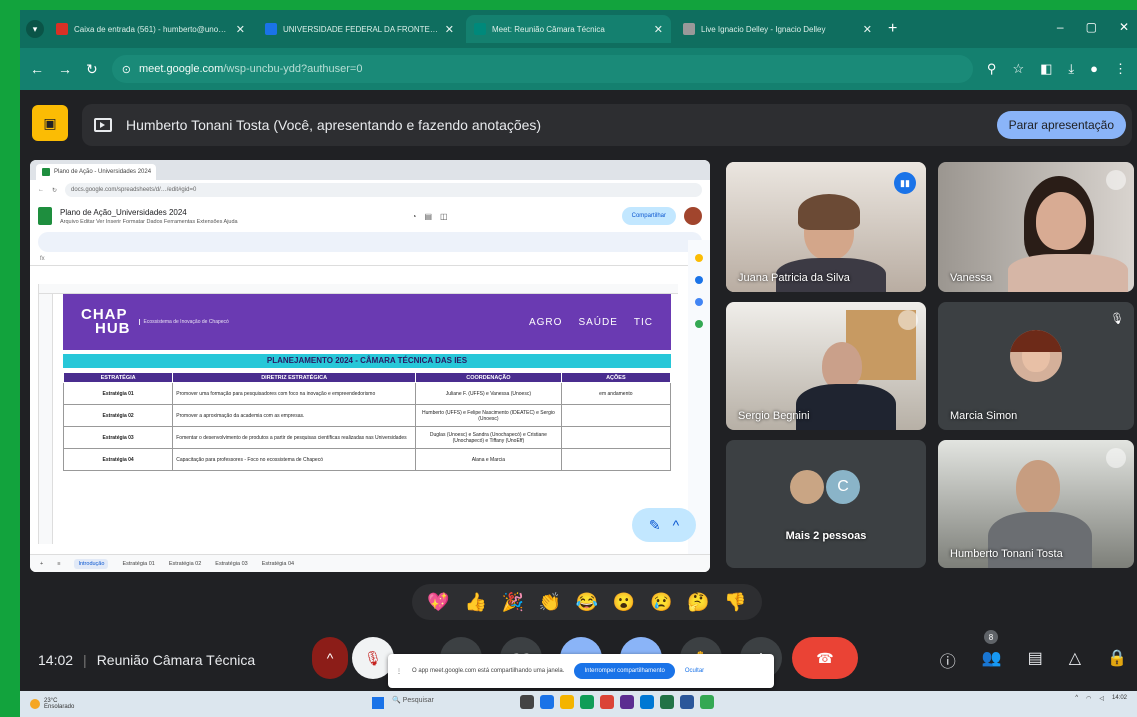 The width and height of the screenshot is (1137, 717). Describe the element at coordinates (92, 69) in the screenshot. I see `reload-icon: ↻` at that location.